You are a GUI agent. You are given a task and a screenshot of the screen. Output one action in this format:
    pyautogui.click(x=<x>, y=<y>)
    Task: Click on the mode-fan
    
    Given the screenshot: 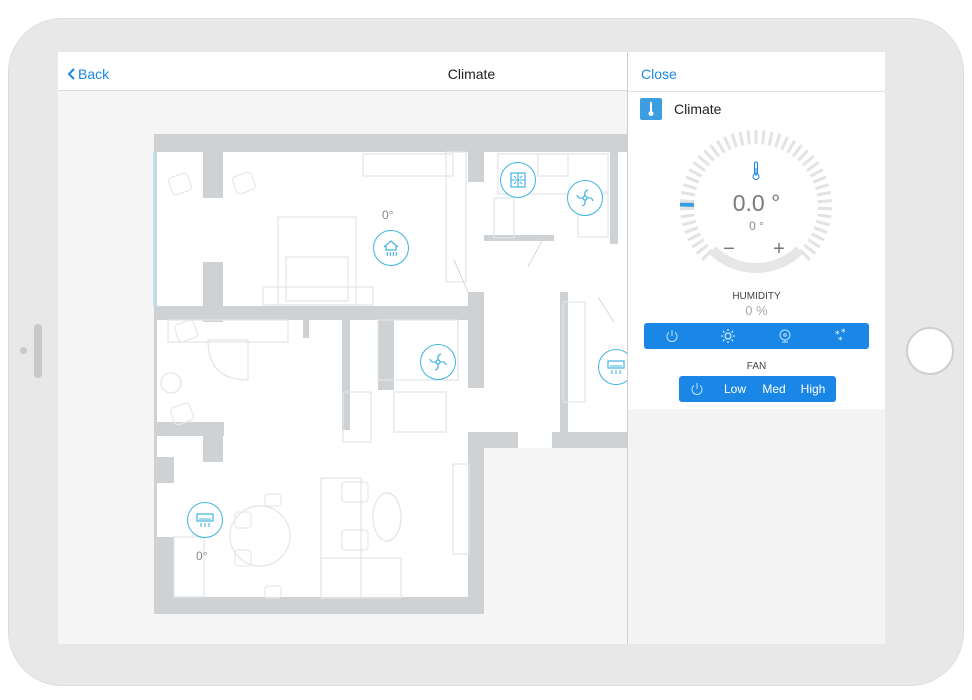 What is the action you would take?
    pyautogui.click(x=785, y=336)
    